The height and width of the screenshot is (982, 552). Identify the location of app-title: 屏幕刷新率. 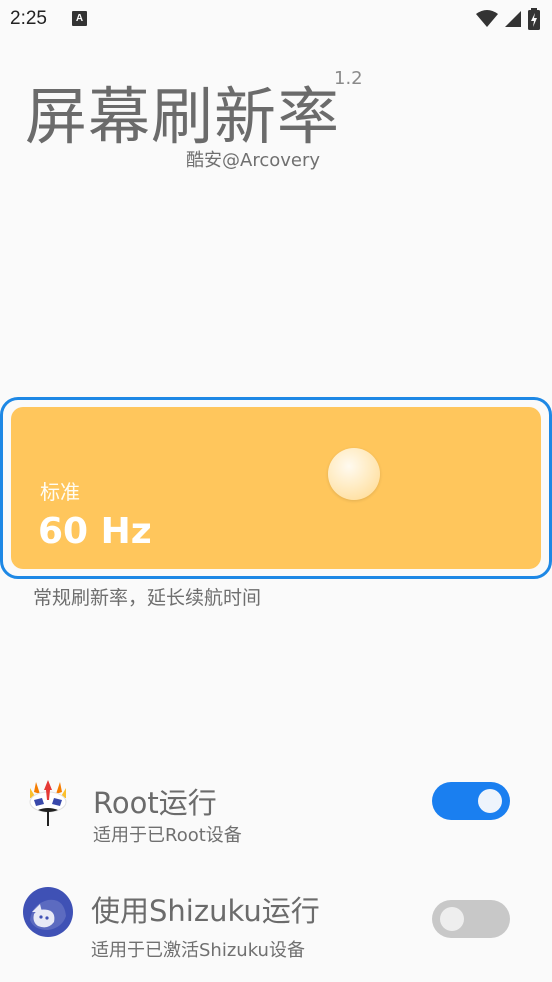
(183, 116).